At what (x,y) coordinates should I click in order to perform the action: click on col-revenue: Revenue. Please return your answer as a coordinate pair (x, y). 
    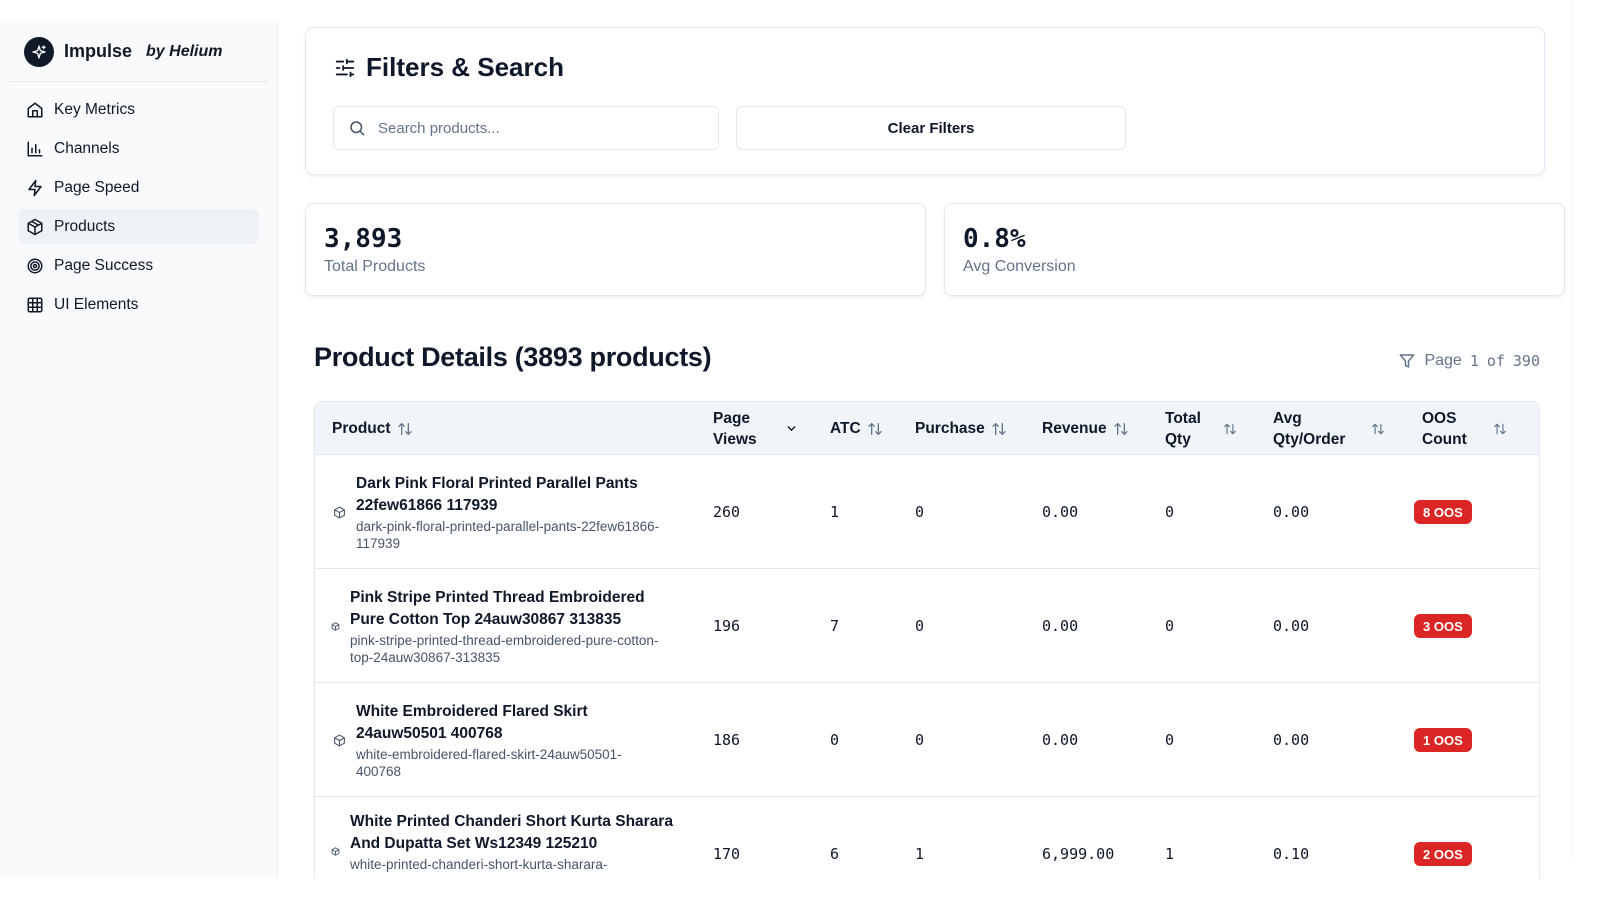
    Looking at the image, I should click on (1085, 428).